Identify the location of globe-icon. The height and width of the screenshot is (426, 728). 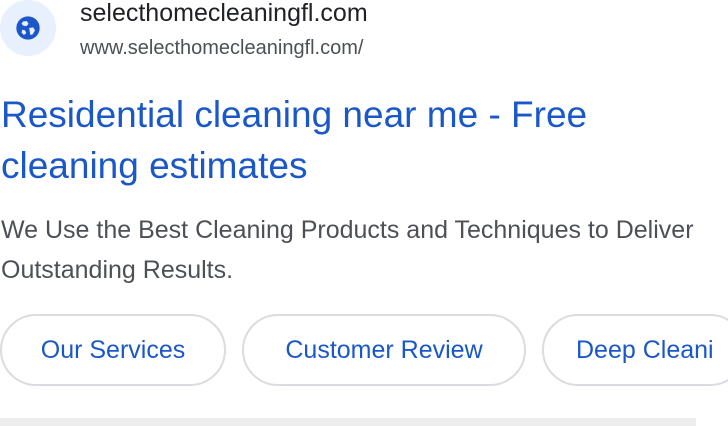
(28, 28).